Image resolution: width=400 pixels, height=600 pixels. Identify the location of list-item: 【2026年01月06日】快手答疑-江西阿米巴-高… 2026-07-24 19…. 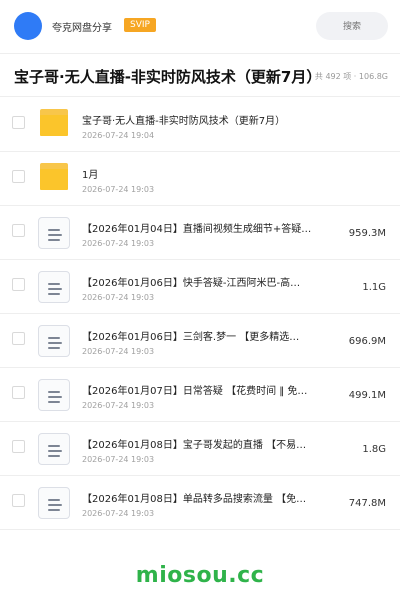
(200, 287).